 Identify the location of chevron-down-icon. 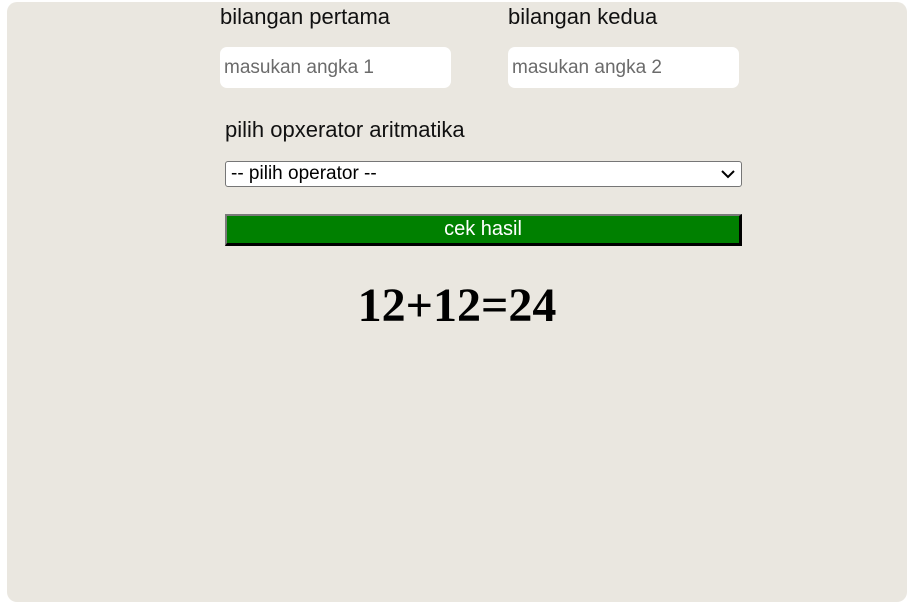
(728, 174).